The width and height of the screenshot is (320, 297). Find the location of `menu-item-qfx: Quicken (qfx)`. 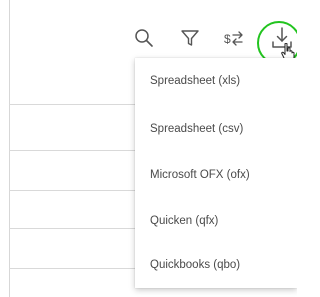

menu-item-qfx: Quicken (qfx) is located at coordinates (216, 221).